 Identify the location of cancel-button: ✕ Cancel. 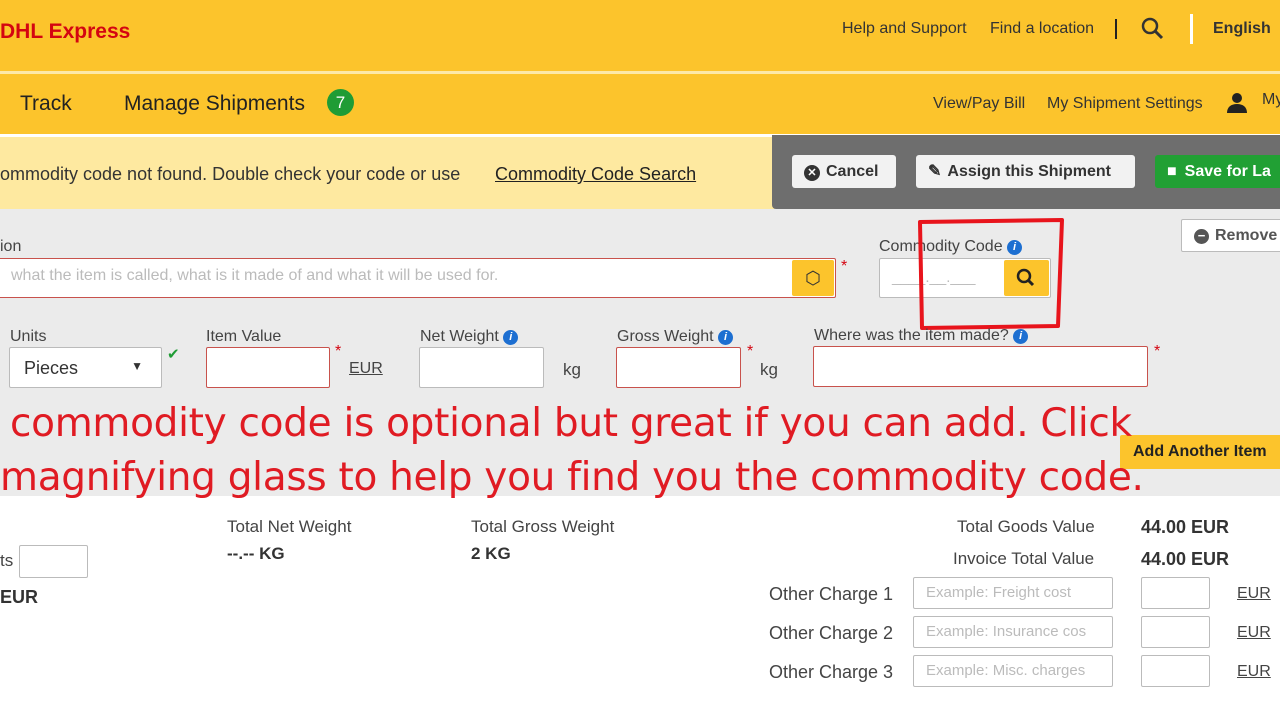
(844, 171).